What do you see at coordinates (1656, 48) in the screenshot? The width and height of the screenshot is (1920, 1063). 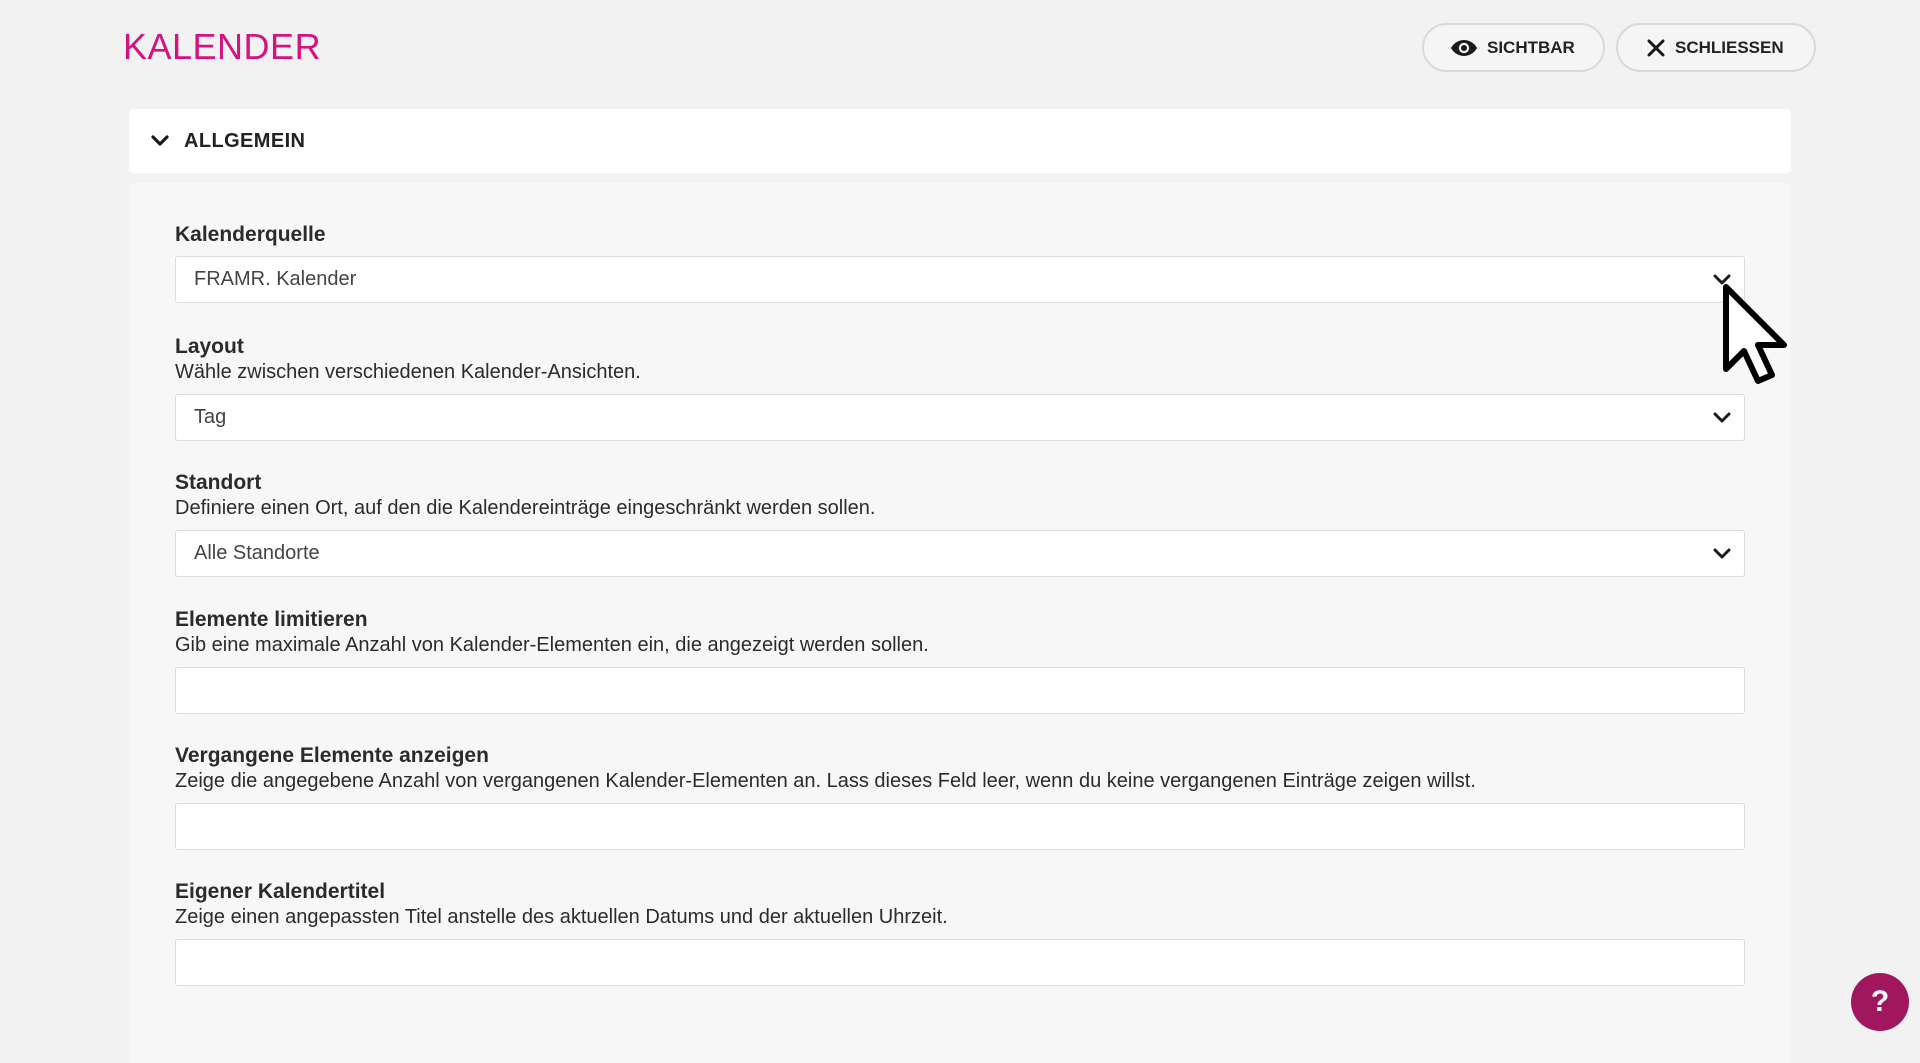 I see `close-icon` at bounding box center [1656, 48].